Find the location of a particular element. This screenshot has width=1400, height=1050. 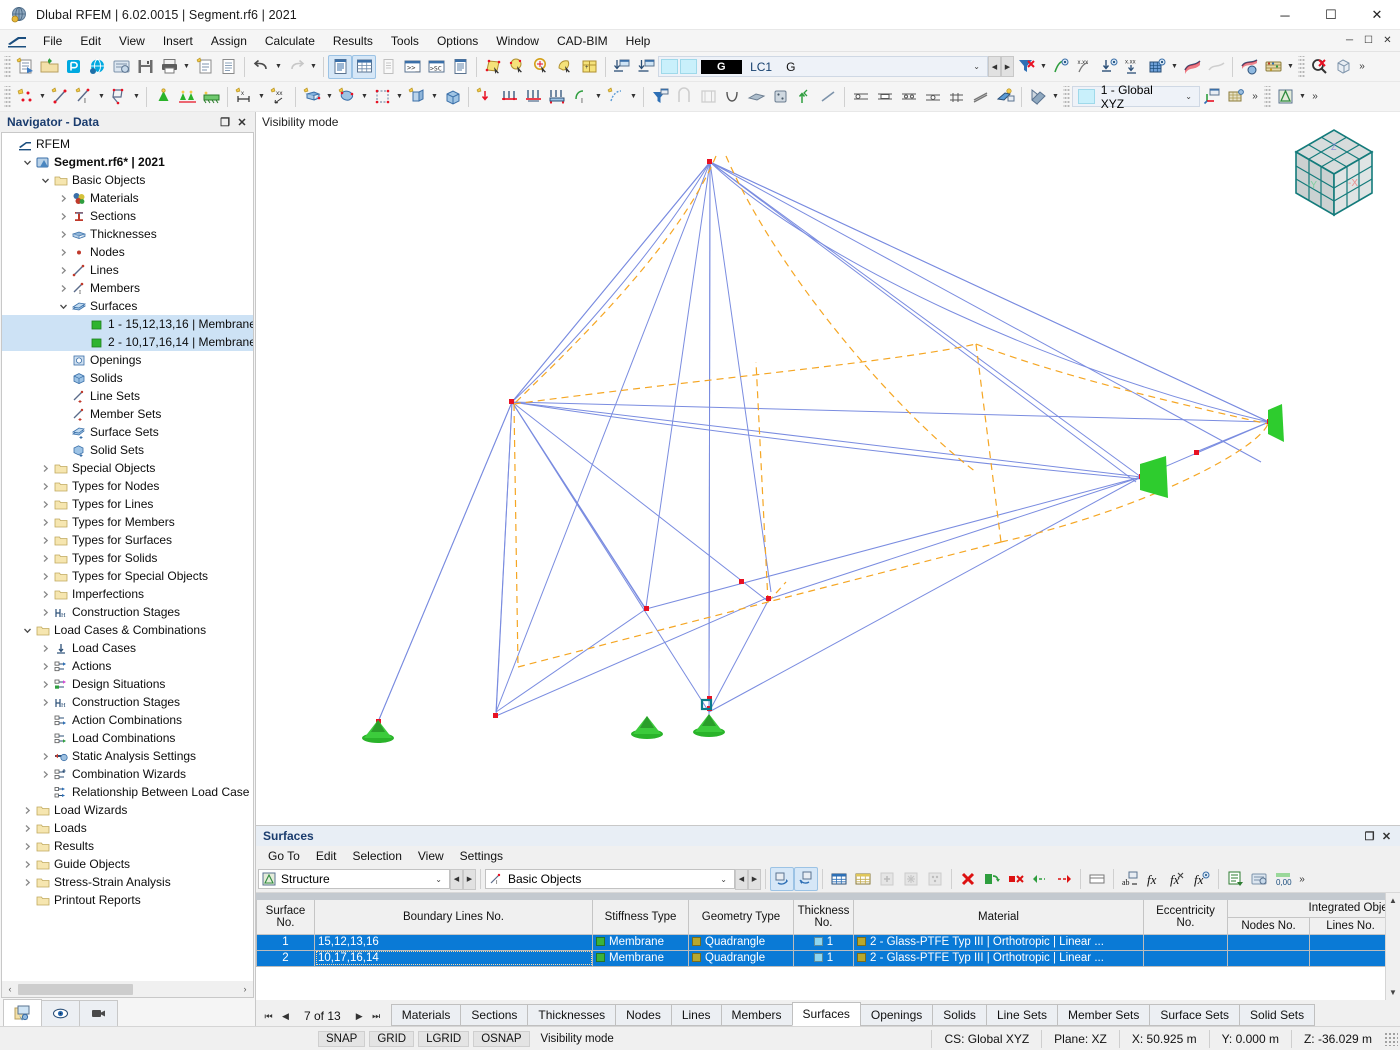

navigator-tab-display is located at coordinates (60, 1013).